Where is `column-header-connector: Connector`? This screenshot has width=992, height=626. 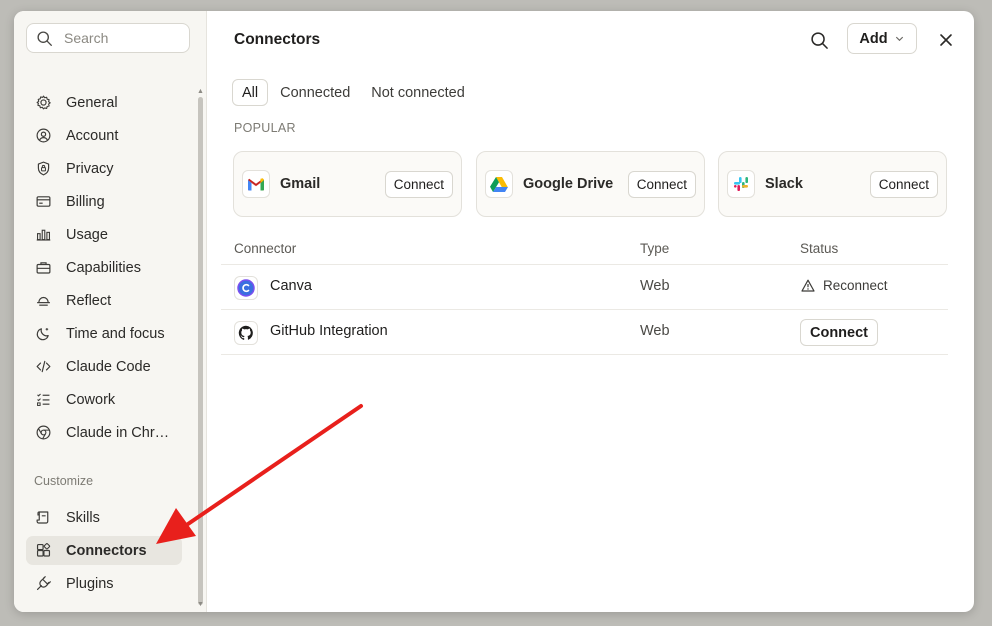
column-header-connector: Connector is located at coordinates (265, 248).